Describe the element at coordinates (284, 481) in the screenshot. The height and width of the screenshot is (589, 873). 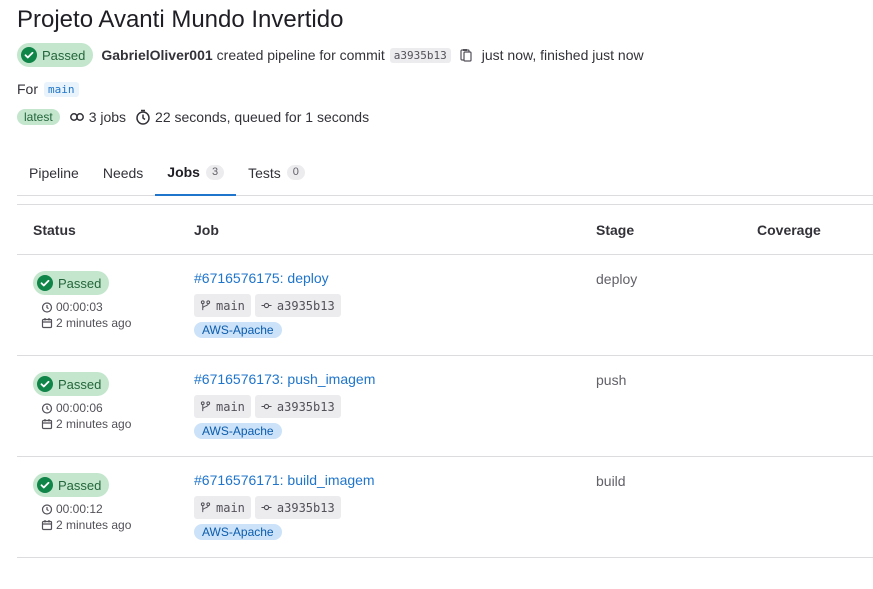
I see `job-link: #6716576171: build_imagem` at that location.